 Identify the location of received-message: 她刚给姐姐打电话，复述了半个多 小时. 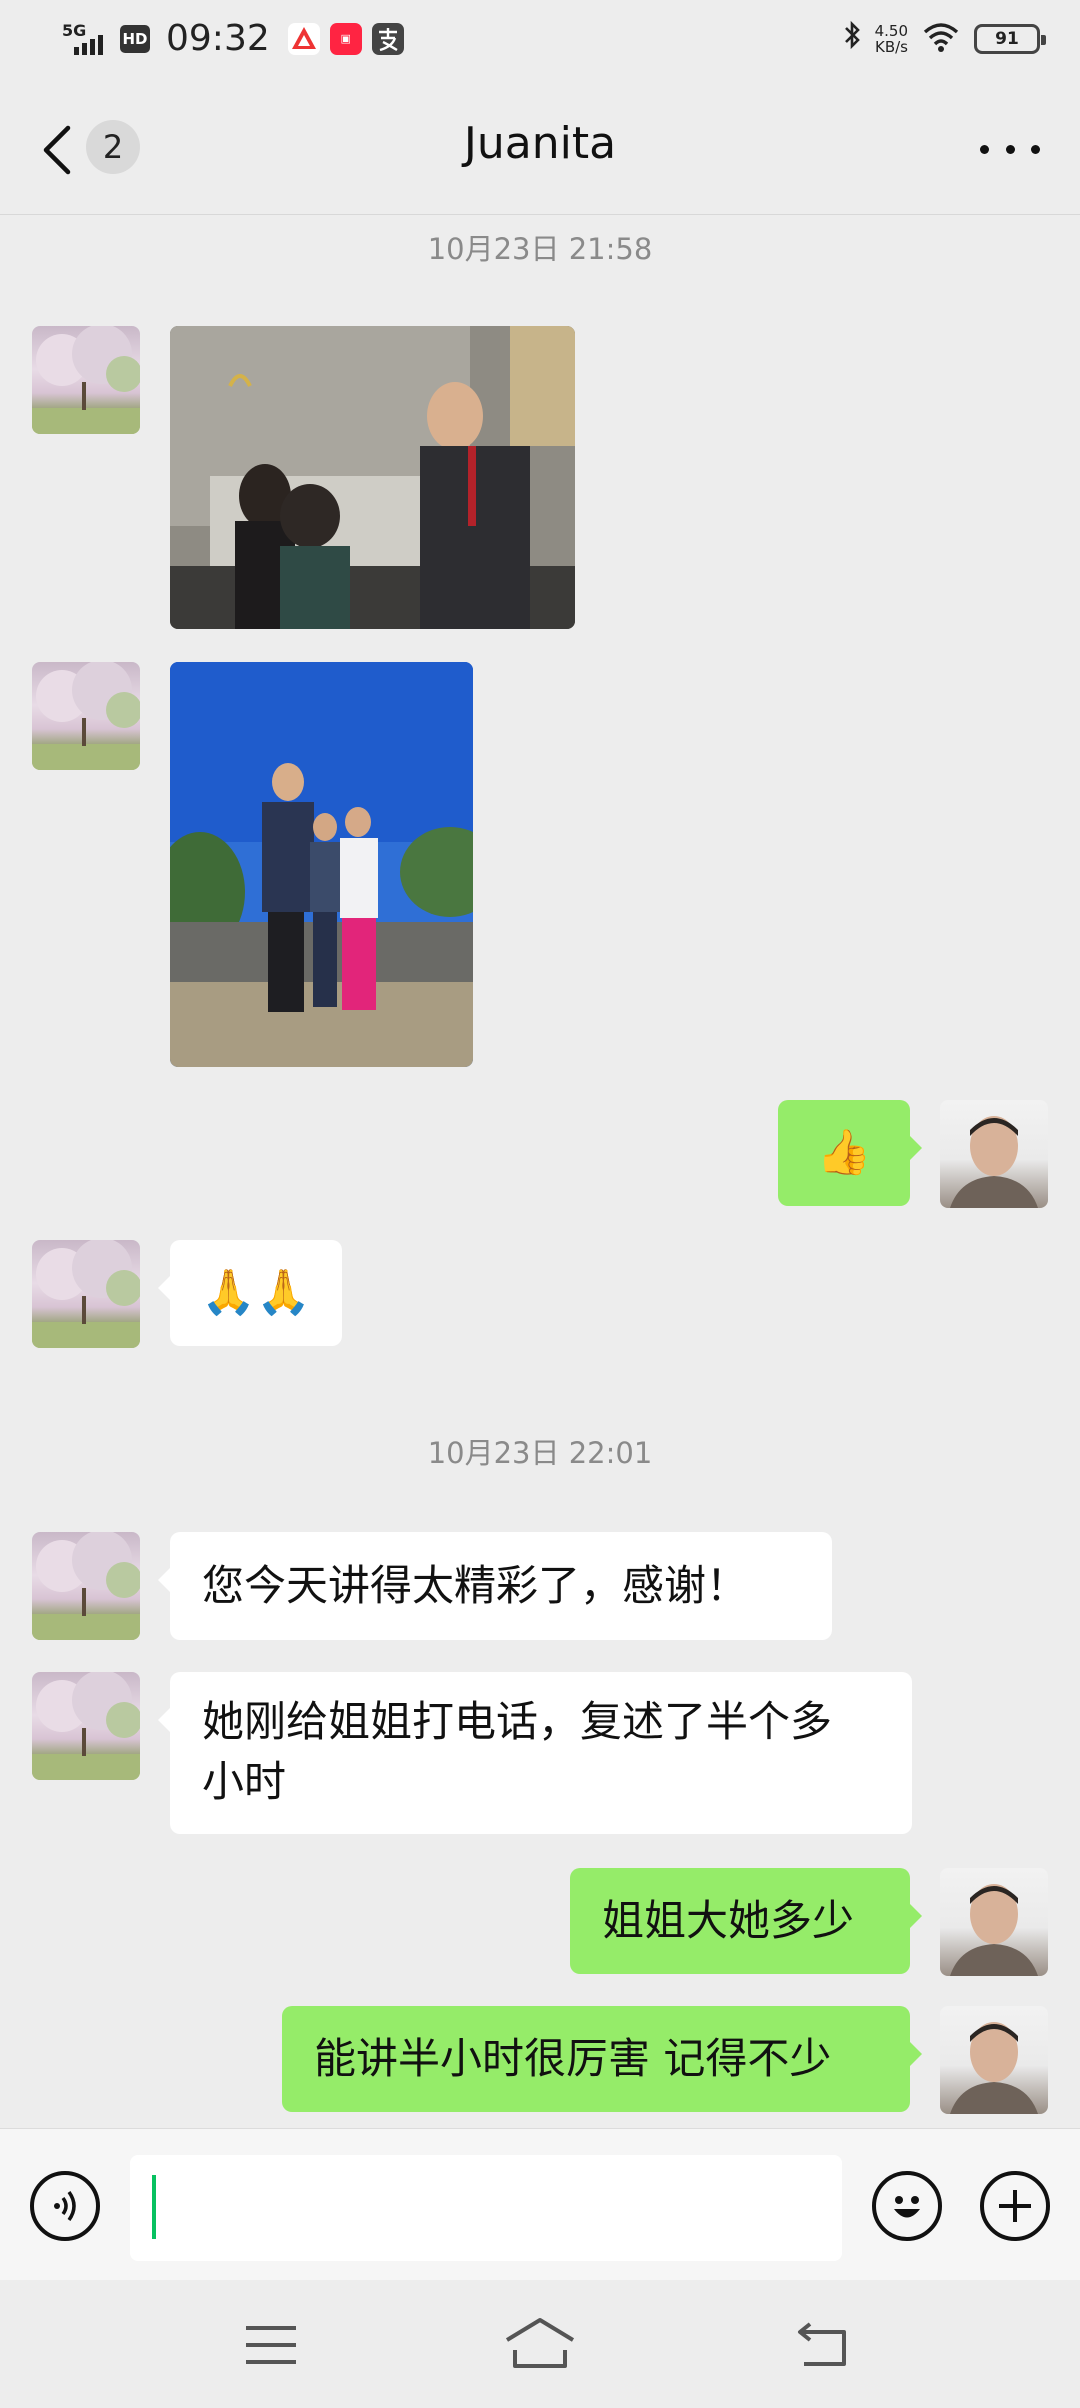
(535, 1753).